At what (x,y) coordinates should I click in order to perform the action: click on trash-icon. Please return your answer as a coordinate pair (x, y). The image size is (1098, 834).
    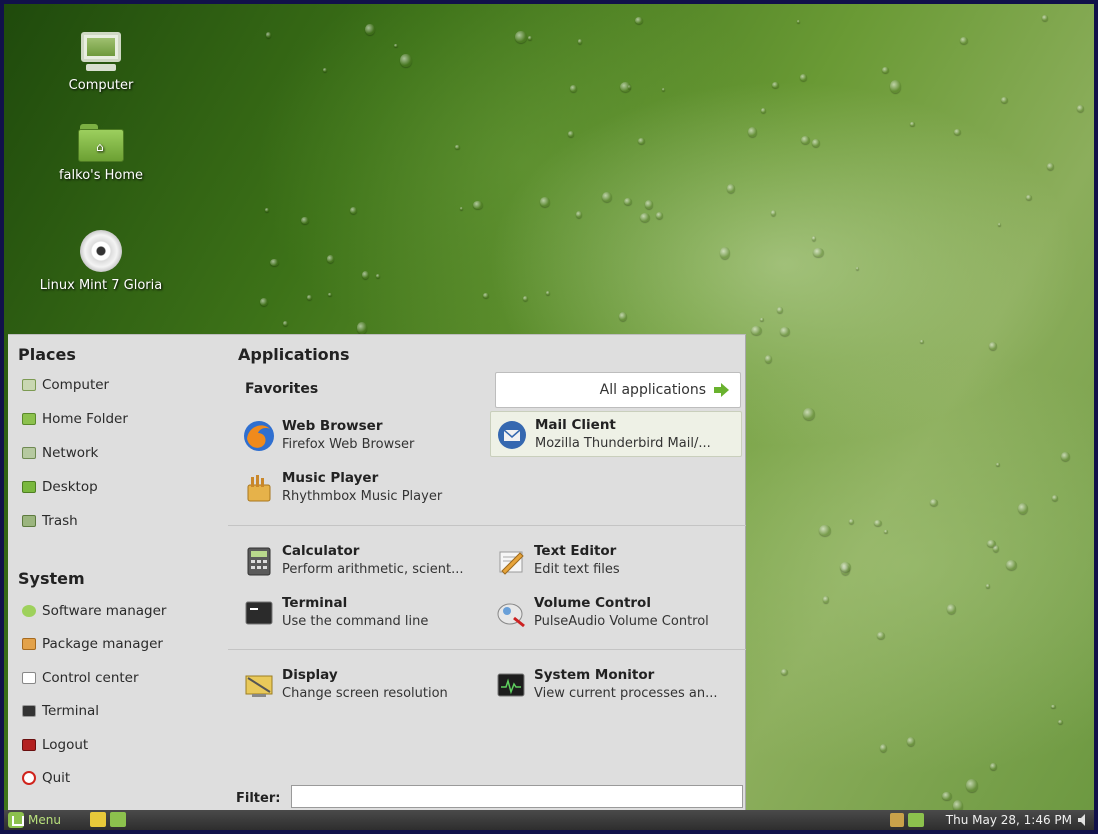
    Looking at the image, I should click on (29, 521).